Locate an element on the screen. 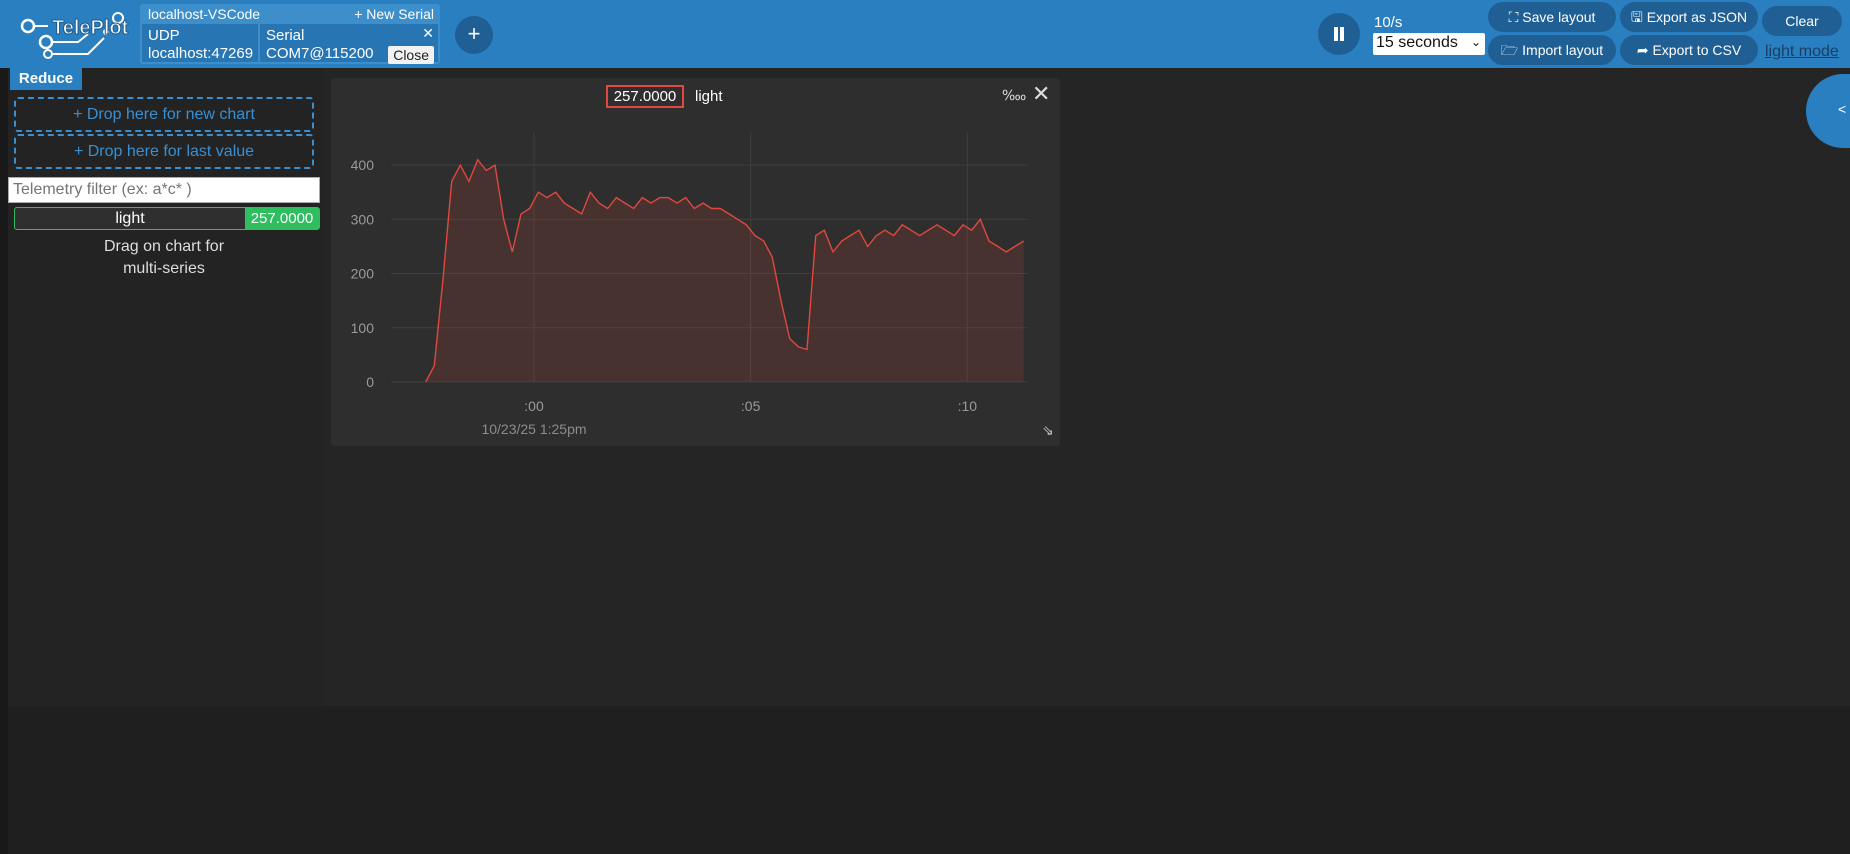  drop-zone-new-chart: + Drop here for new chart is located at coordinates (164, 114).